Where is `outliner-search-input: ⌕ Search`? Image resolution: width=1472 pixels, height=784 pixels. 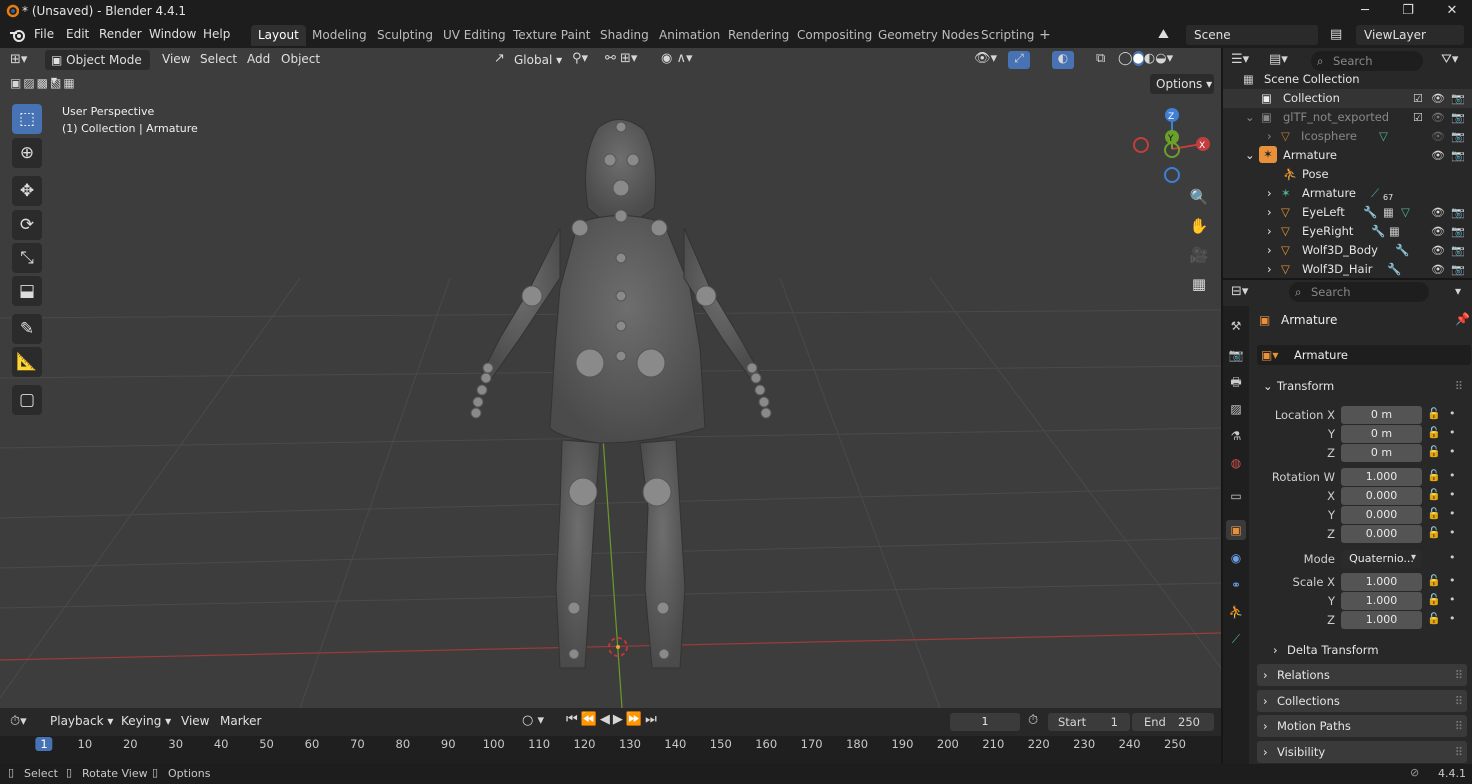 outliner-search-input: ⌕ Search is located at coordinates (1367, 61).